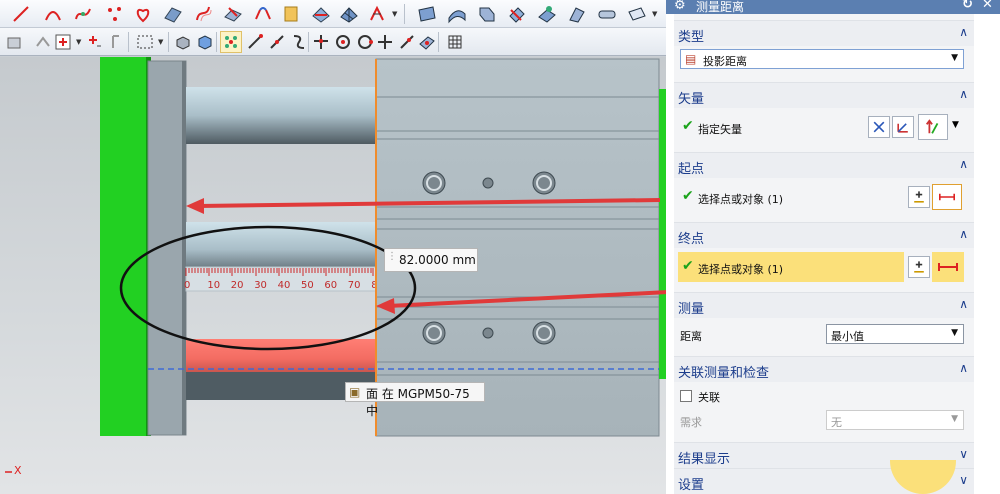 This screenshot has width=1000, height=494. Describe the element at coordinates (824, 369) in the screenshot. I see `section-associative: 关联测量和检查 ∧` at that location.